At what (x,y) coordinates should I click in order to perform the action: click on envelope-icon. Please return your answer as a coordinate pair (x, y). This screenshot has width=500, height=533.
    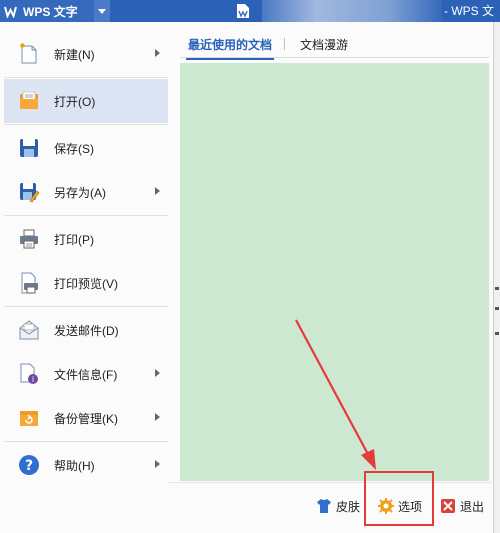
    Looking at the image, I should click on (29, 330).